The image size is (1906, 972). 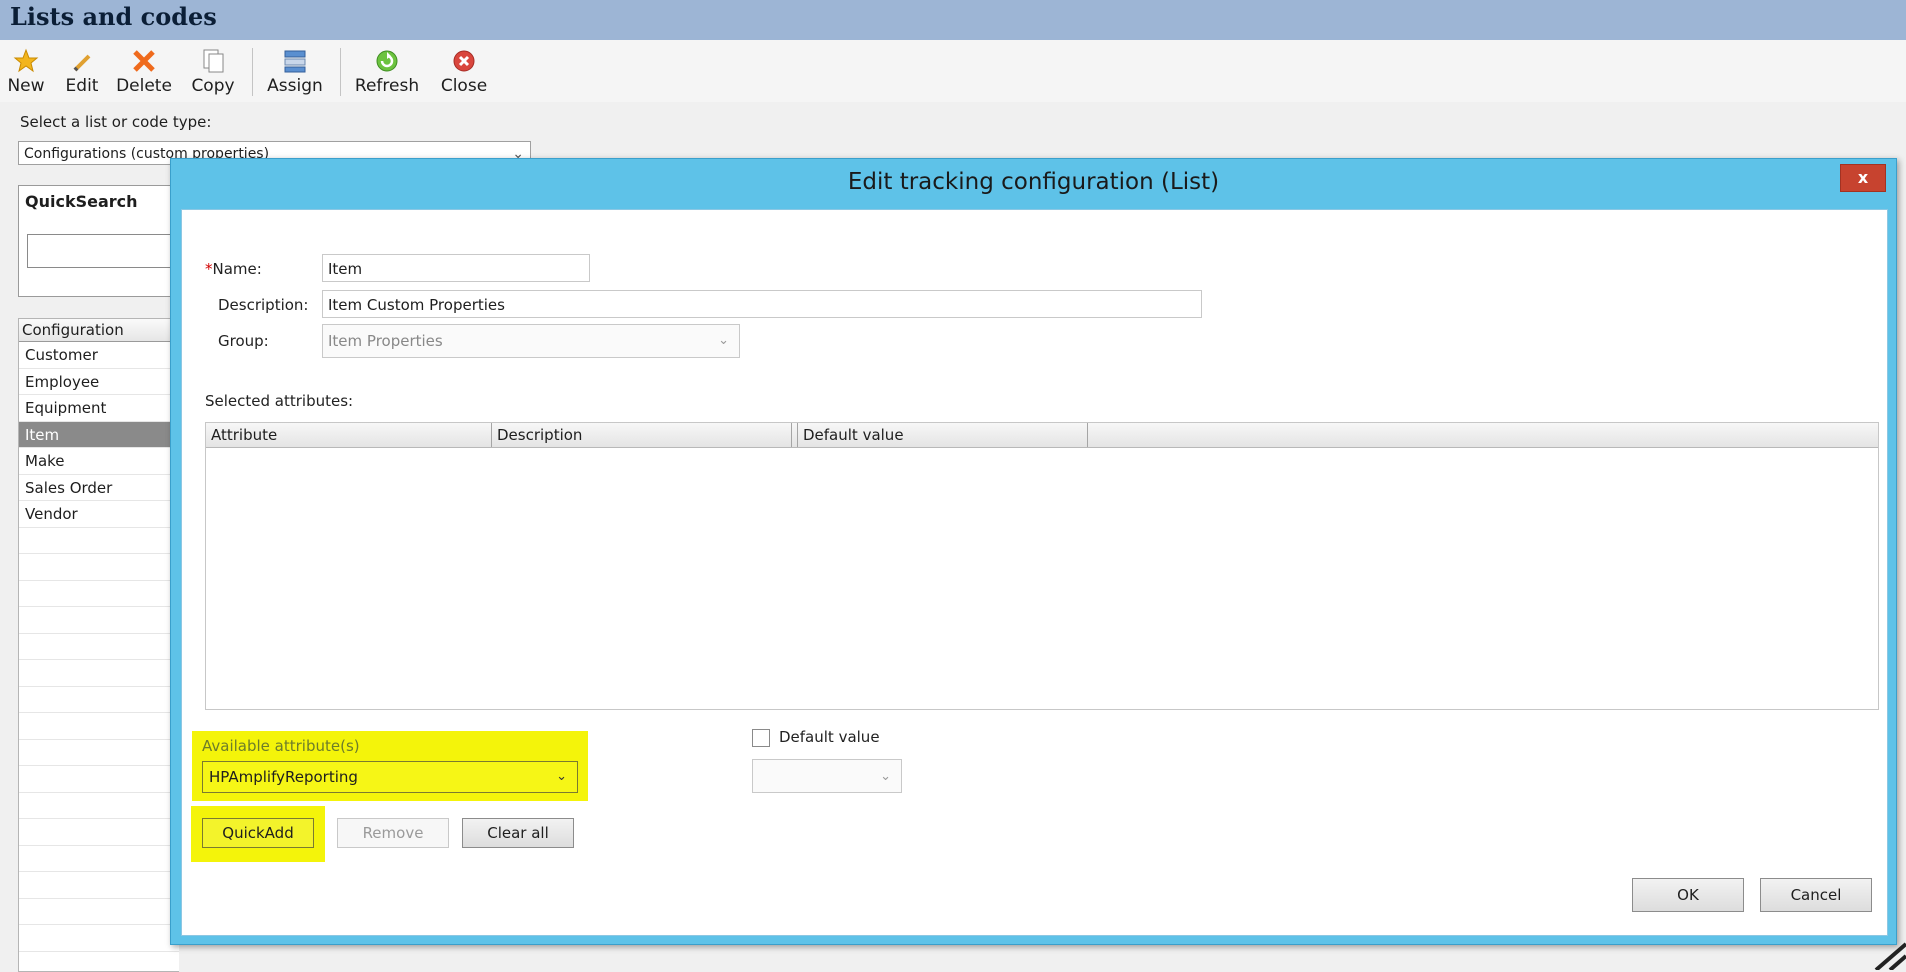 I want to click on quicksearch-input, so click(x=108, y=251).